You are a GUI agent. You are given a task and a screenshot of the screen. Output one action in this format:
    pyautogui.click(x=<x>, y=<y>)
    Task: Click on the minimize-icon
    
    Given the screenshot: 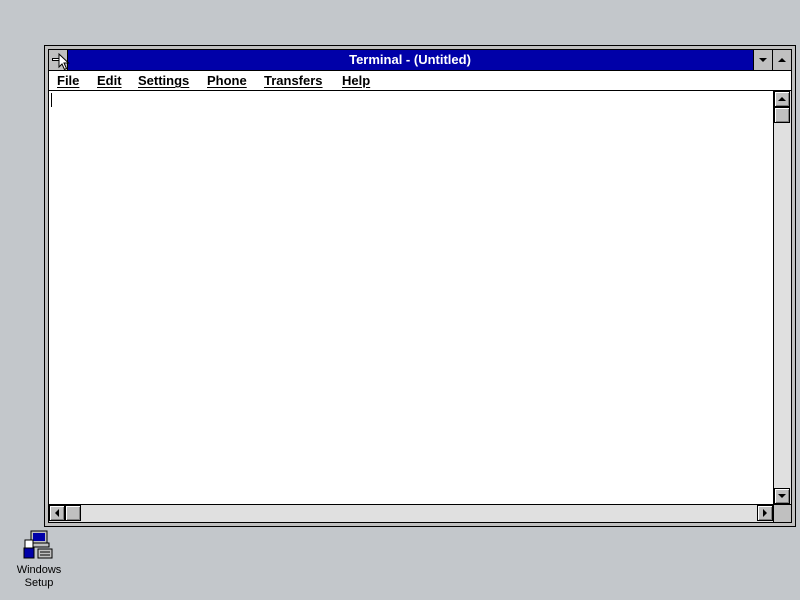 What is the action you would take?
    pyautogui.click(x=763, y=60)
    